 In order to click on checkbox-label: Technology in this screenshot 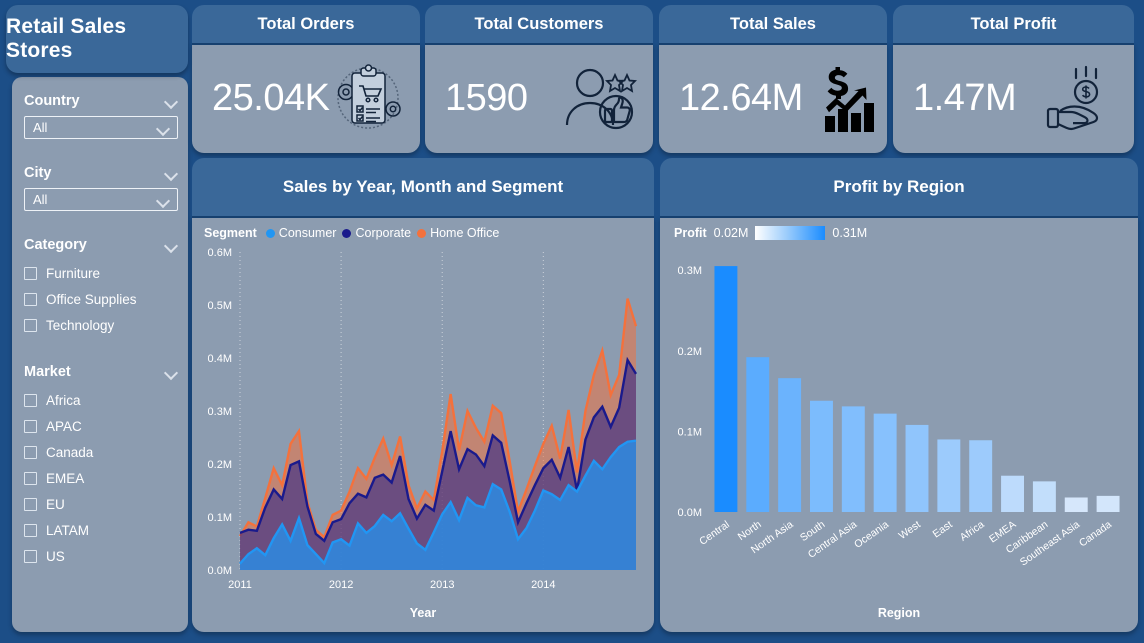, I will do `click(80, 325)`.